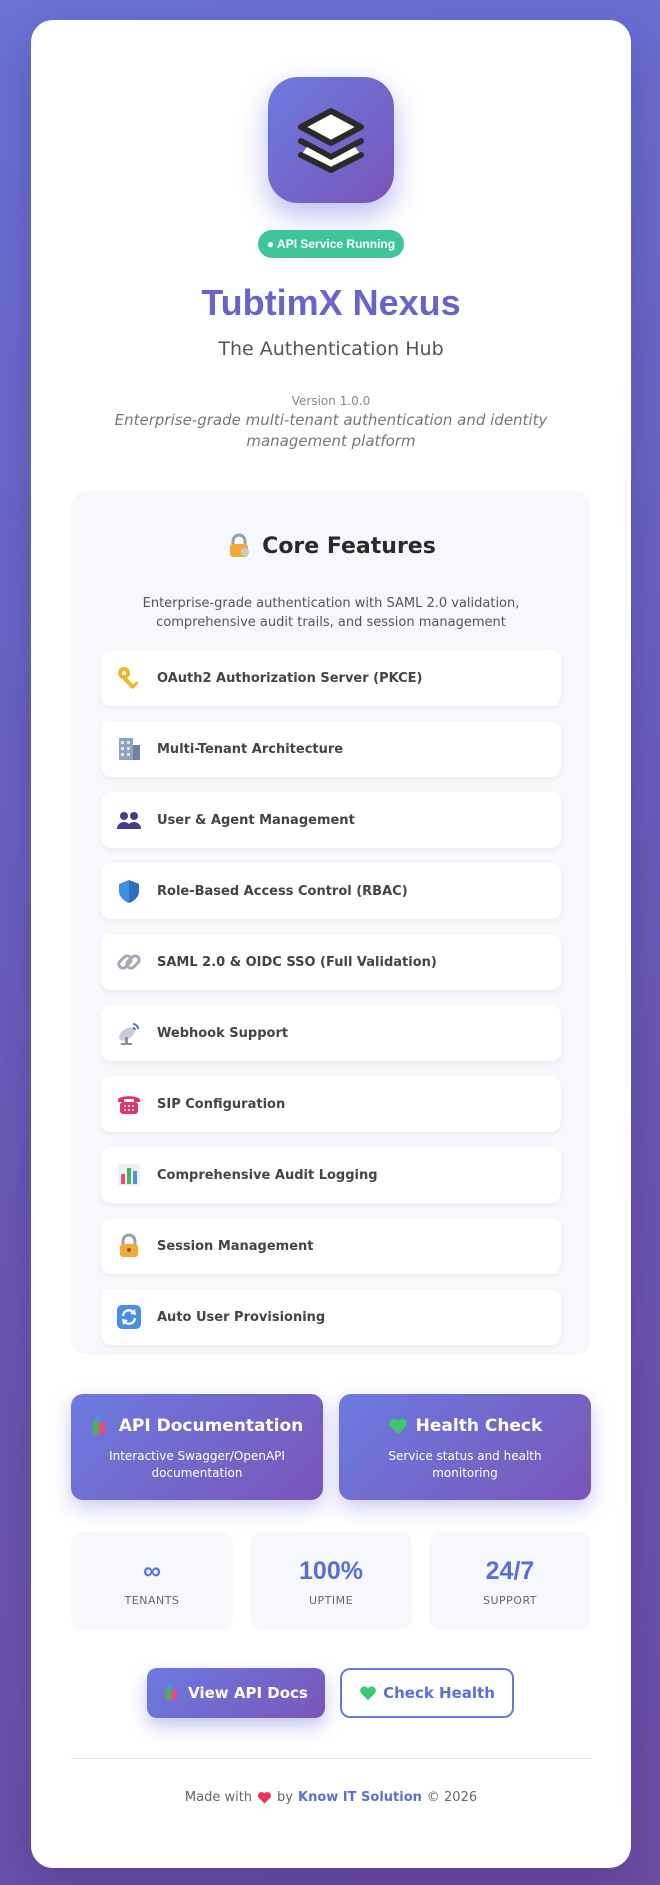 This screenshot has width=660, height=1885. What do you see at coordinates (129, 1175) in the screenshot?
I see `bar-chart-icon` at bounding box center [129, 1175].